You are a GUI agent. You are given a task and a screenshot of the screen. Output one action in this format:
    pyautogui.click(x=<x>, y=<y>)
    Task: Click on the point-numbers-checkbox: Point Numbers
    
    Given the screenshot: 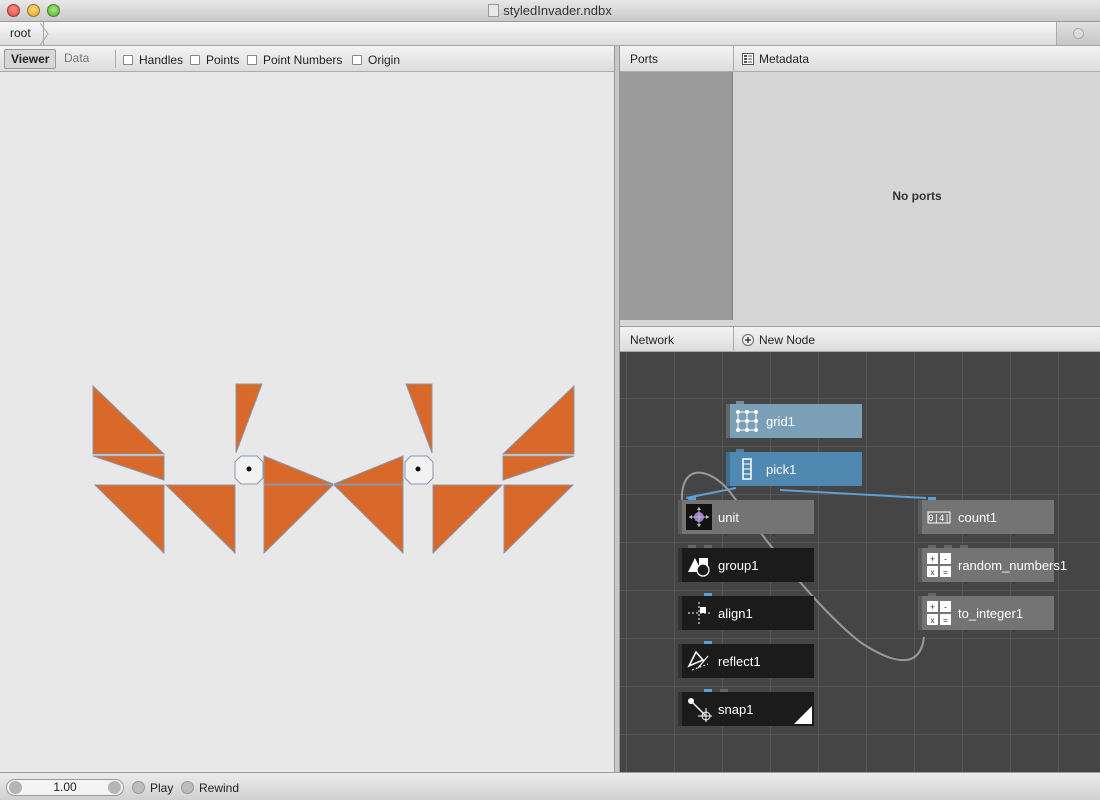 What is the action you would take?
    pyautogui.click(x=294, y=60)
    